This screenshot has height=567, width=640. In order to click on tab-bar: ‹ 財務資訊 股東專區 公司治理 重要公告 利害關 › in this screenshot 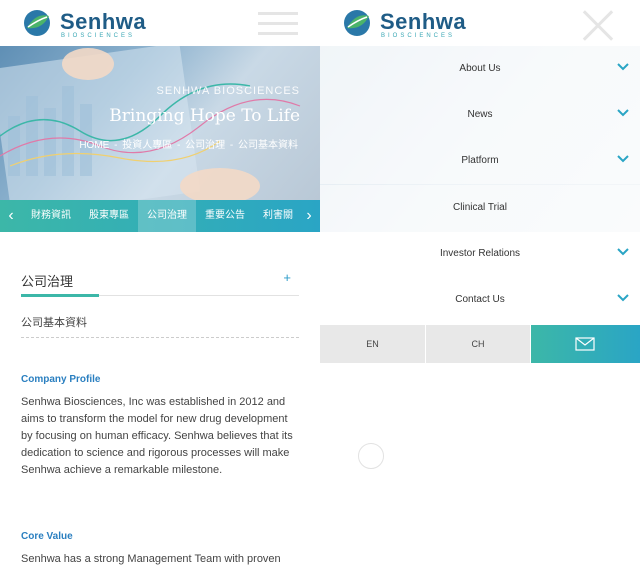, I will do `click(160, 216)`.